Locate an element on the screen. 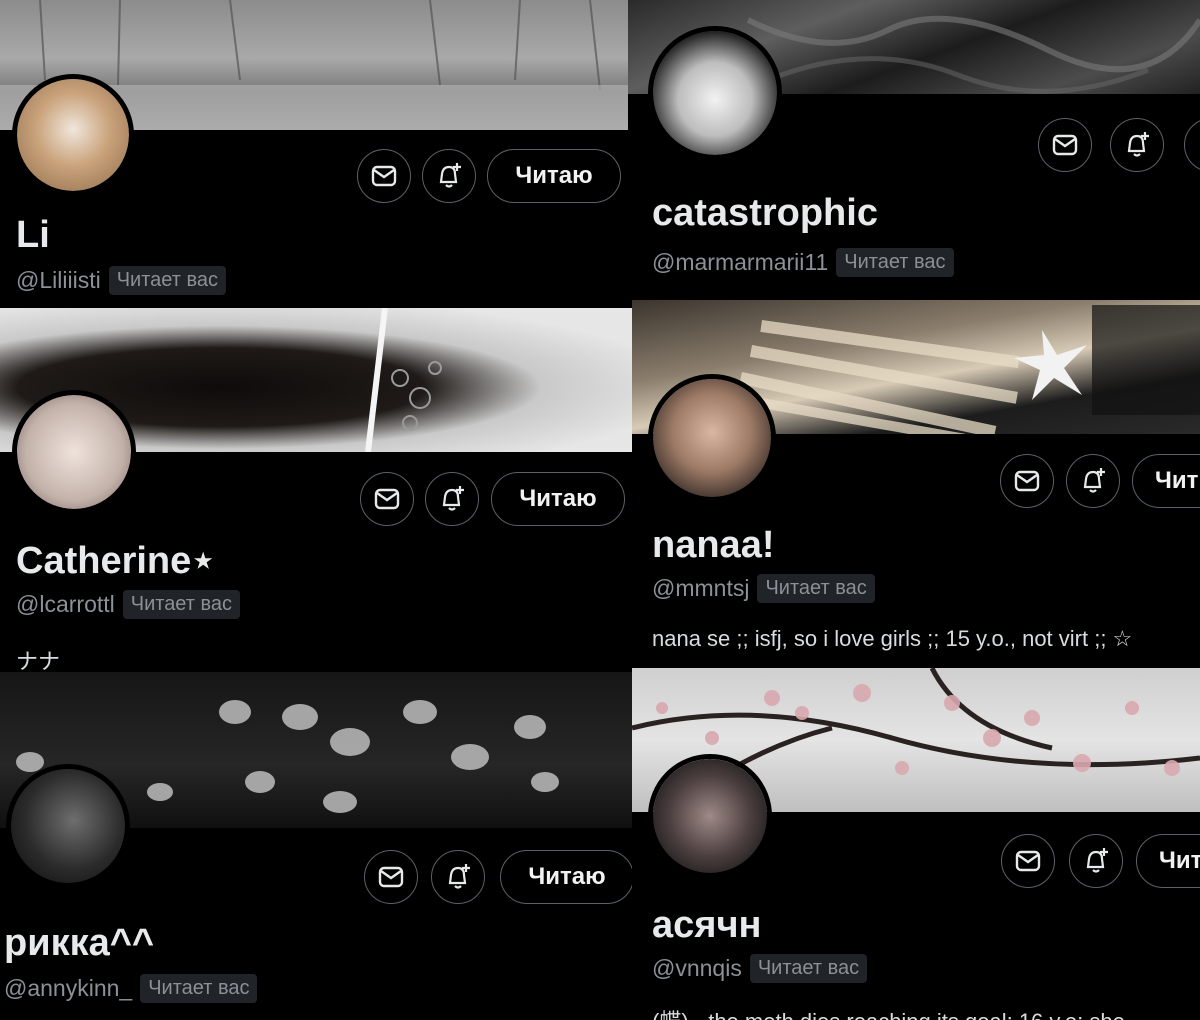 The width and height of the screenshot is (1200, 1020). profile-name: асячн is located at coordinates (707, 925).